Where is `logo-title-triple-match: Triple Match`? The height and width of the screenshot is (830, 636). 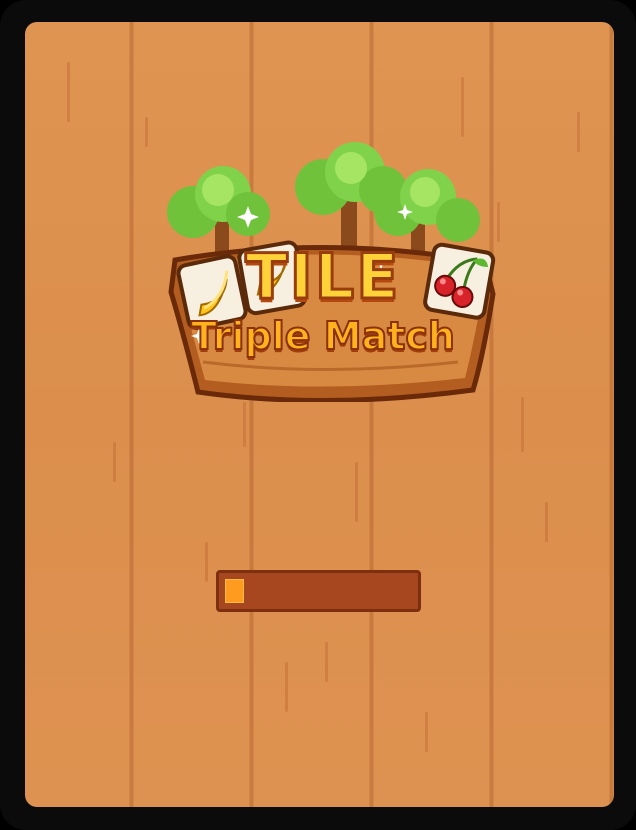 logo-title-triple-match: Triple Match is located at coordinates (323, 336).